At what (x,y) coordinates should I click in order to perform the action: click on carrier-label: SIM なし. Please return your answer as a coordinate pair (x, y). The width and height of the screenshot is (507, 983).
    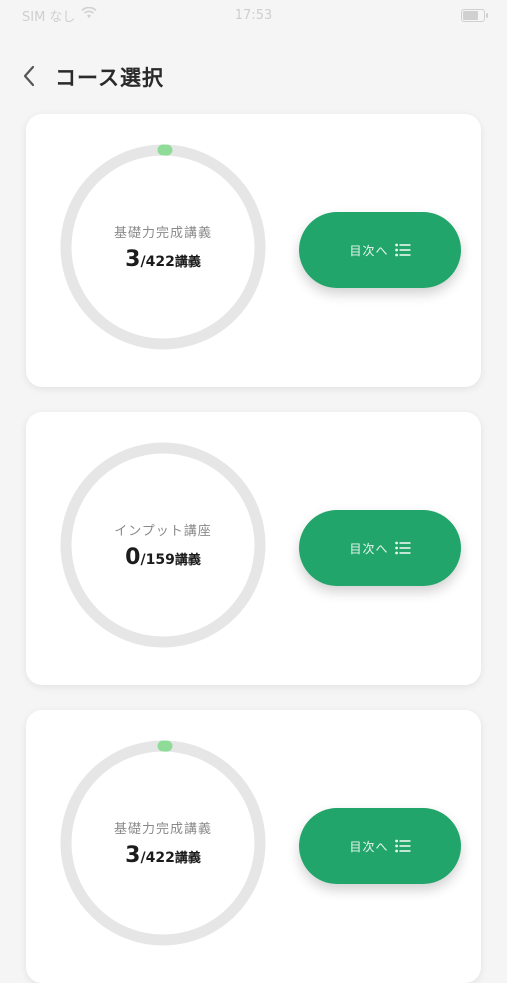
    Looking at the image, I should click on (49, 17).